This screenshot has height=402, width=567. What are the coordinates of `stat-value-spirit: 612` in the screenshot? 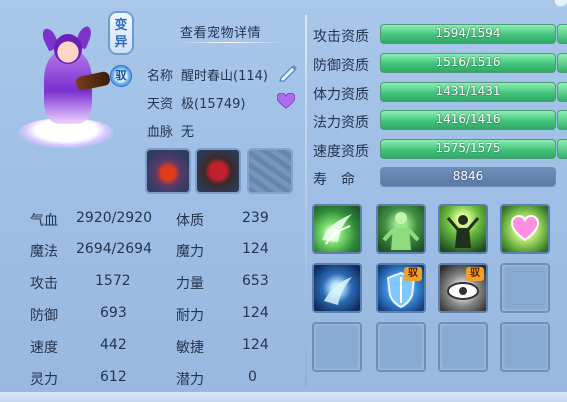 It's located at (113, 377).